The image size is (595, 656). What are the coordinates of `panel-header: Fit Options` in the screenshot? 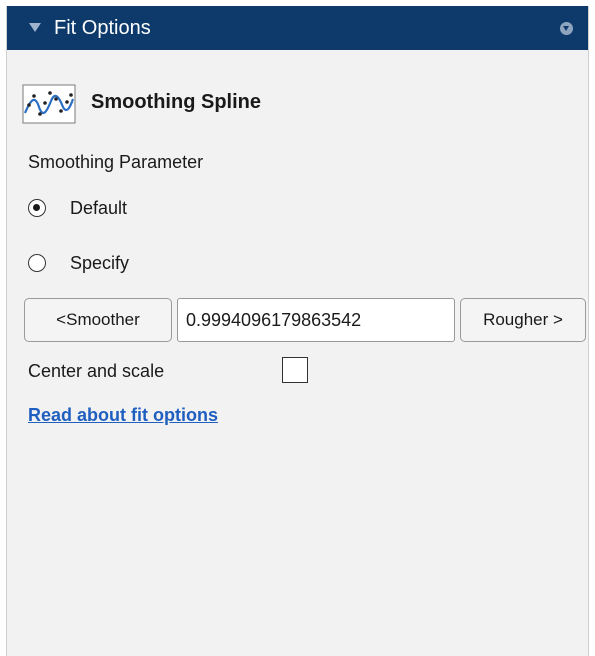 It's located at (297, 28).